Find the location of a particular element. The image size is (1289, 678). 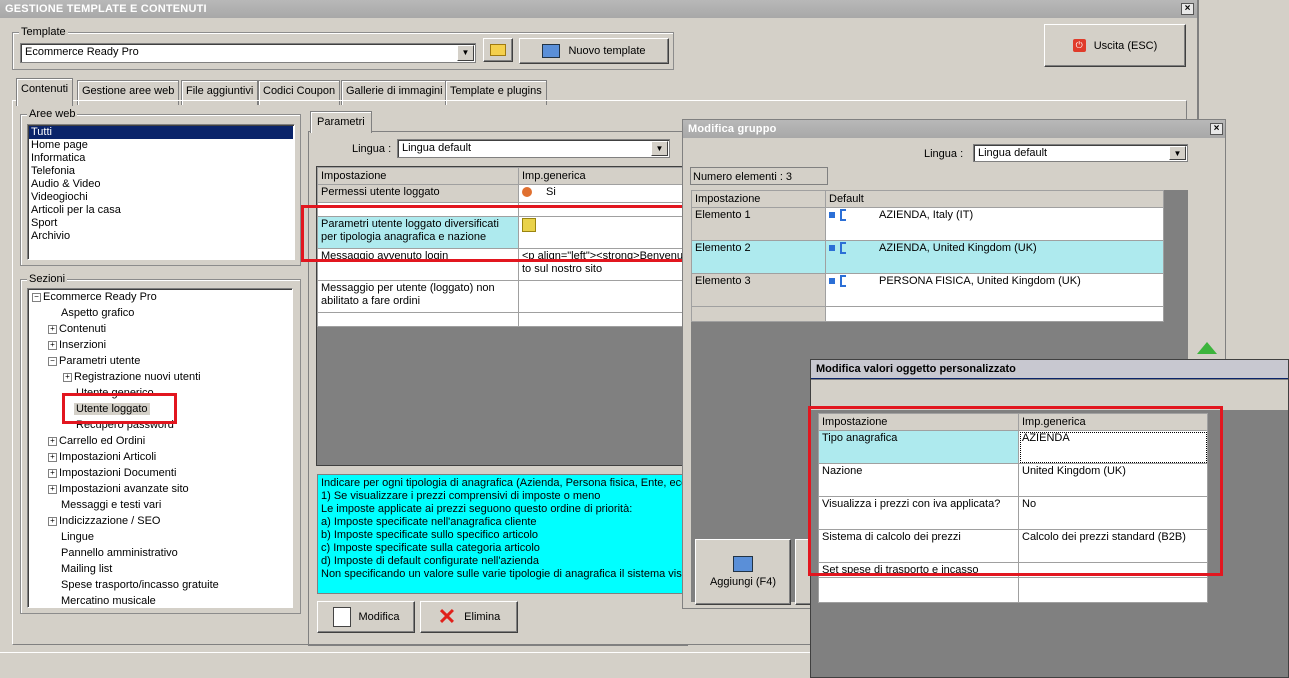

tree-item: + Carrello ed Ordini is located at coordinates (160, 441).